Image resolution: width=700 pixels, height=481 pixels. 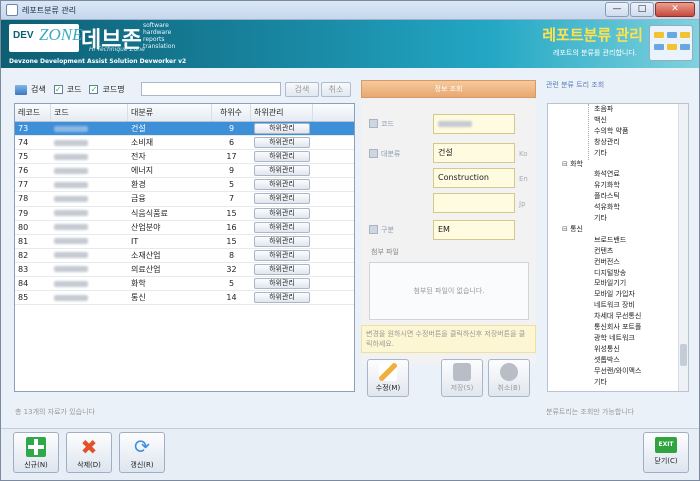 I want to click on tree-leaf-node: 석유화학, so click(x=607, y=207).